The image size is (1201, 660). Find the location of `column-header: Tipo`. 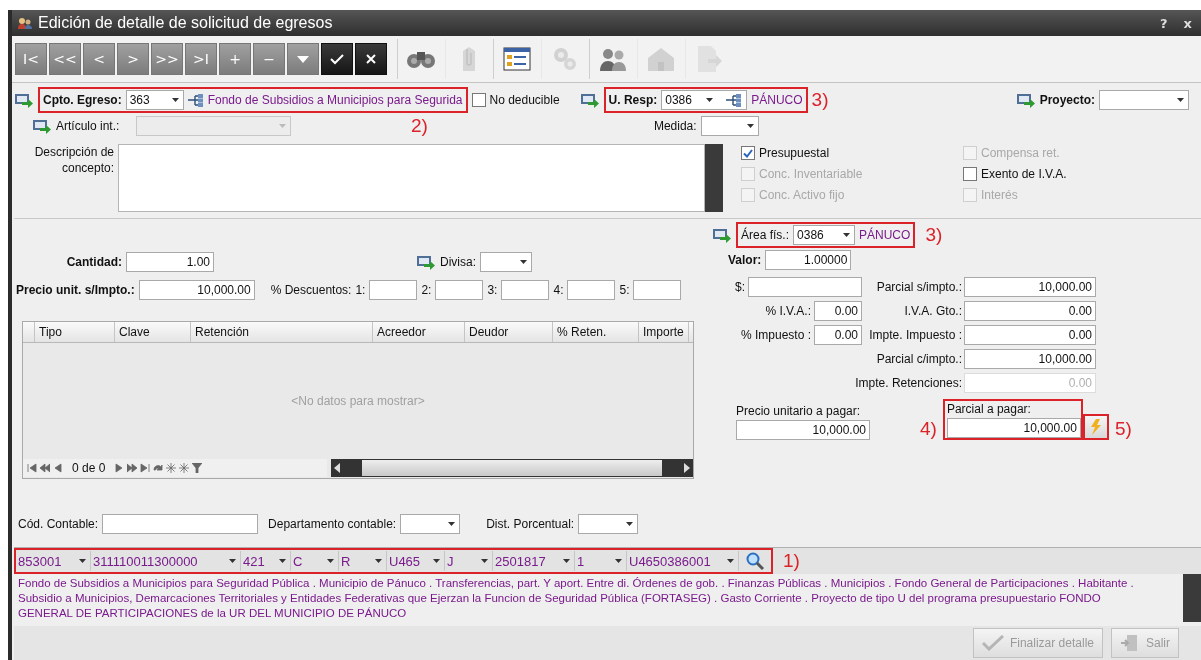

column-header: Tipo is located at coordinates (75, 332).